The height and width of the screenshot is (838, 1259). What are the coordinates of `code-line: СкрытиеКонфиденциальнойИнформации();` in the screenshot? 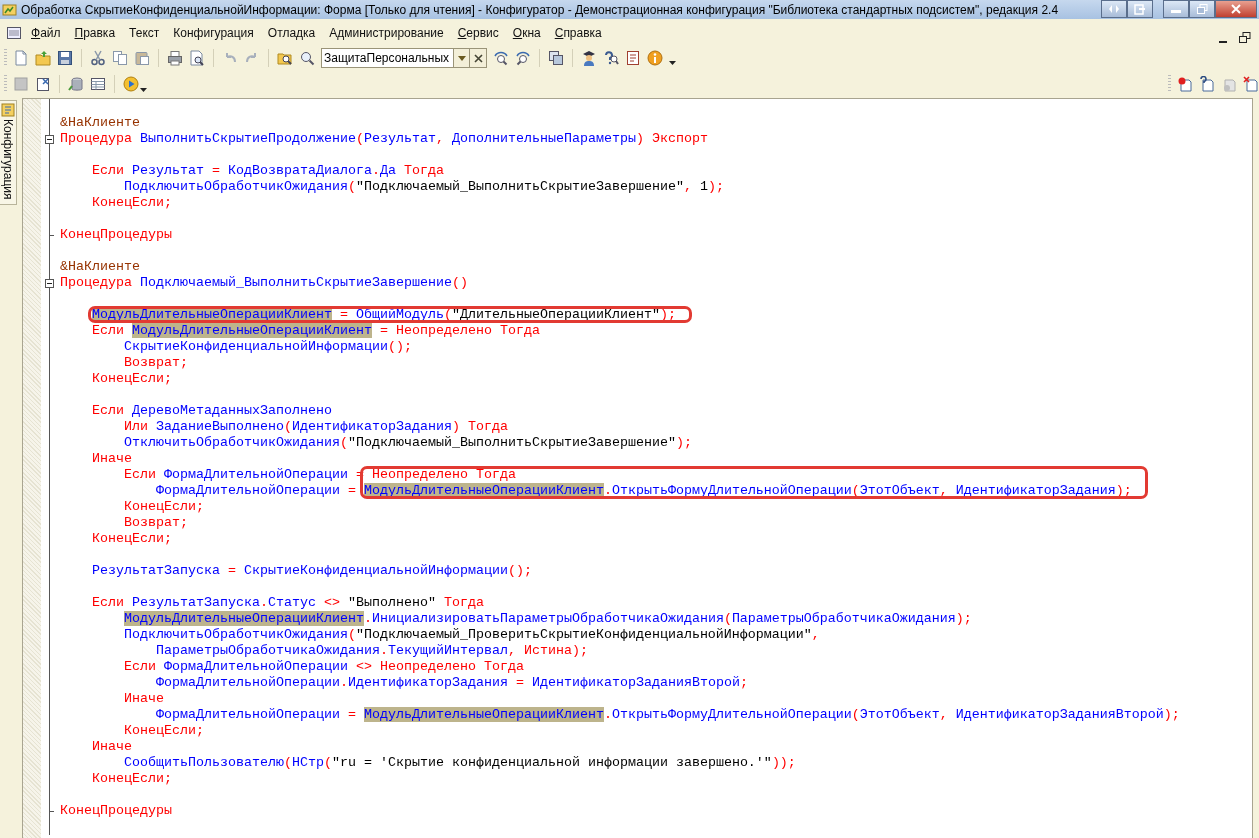 It's located at (267, 347).